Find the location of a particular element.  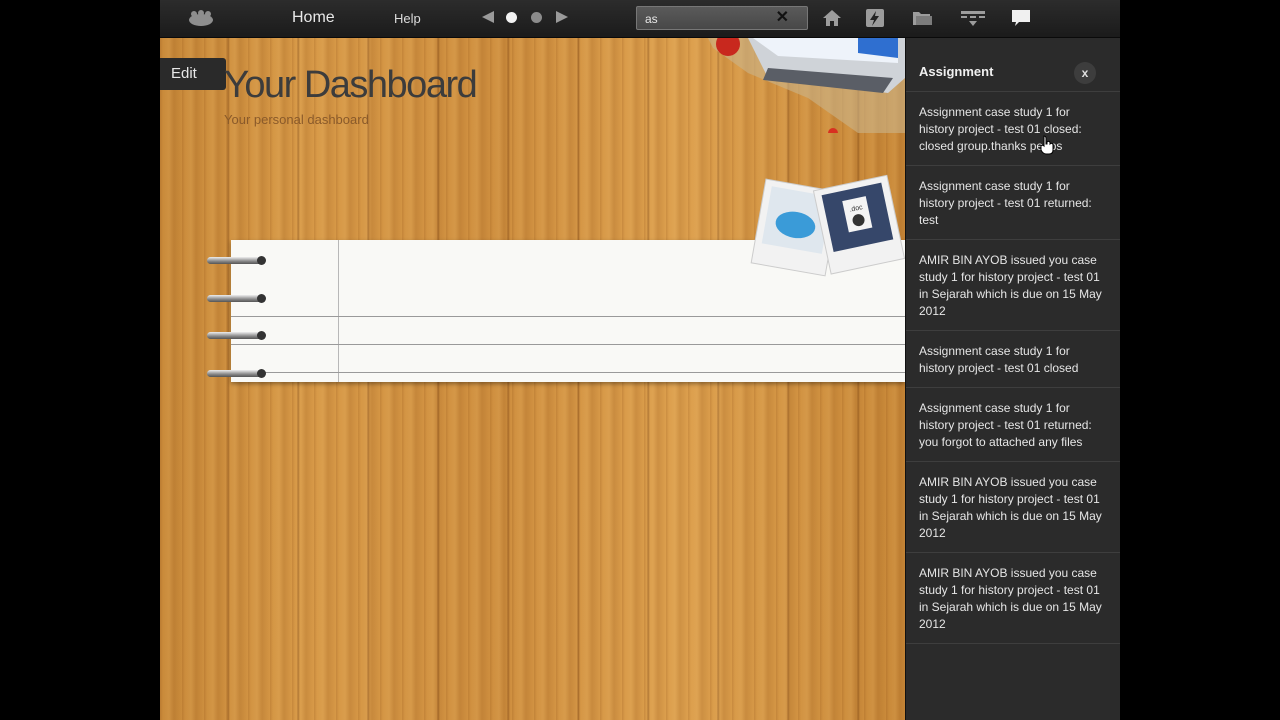

home-icon is located at coordinates (832, 18).